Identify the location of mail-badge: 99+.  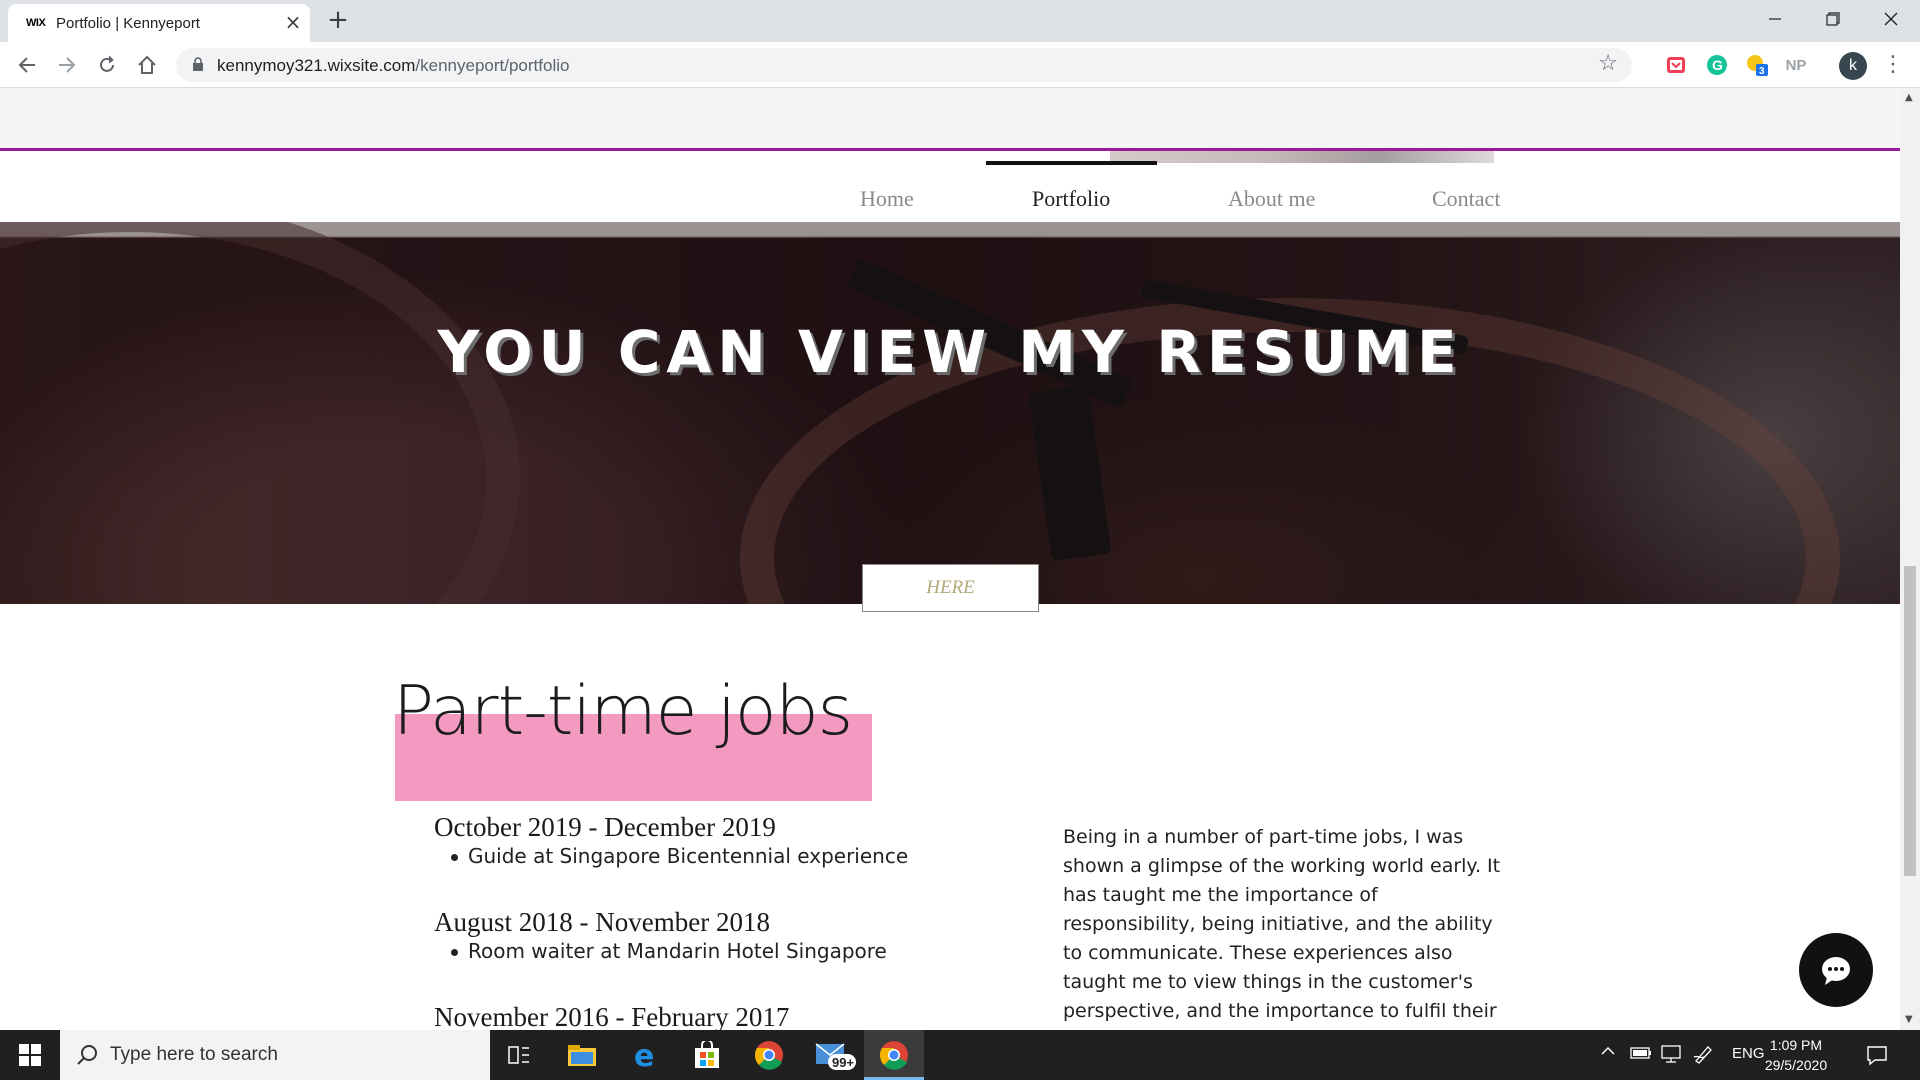
(843, 1062).